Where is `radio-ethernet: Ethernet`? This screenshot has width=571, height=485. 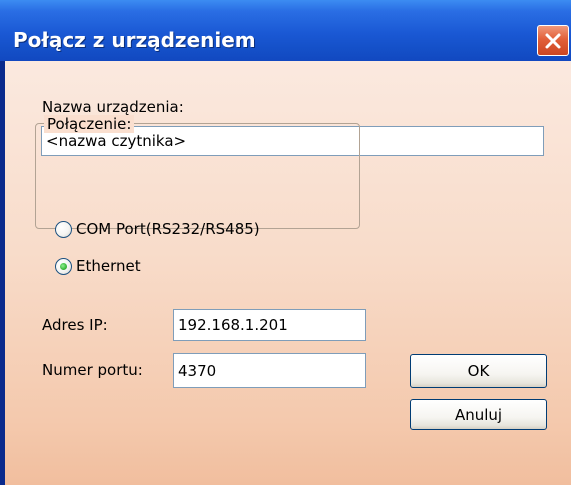
radio-ethernet: Ethernet is located at coordinates (98, 266).